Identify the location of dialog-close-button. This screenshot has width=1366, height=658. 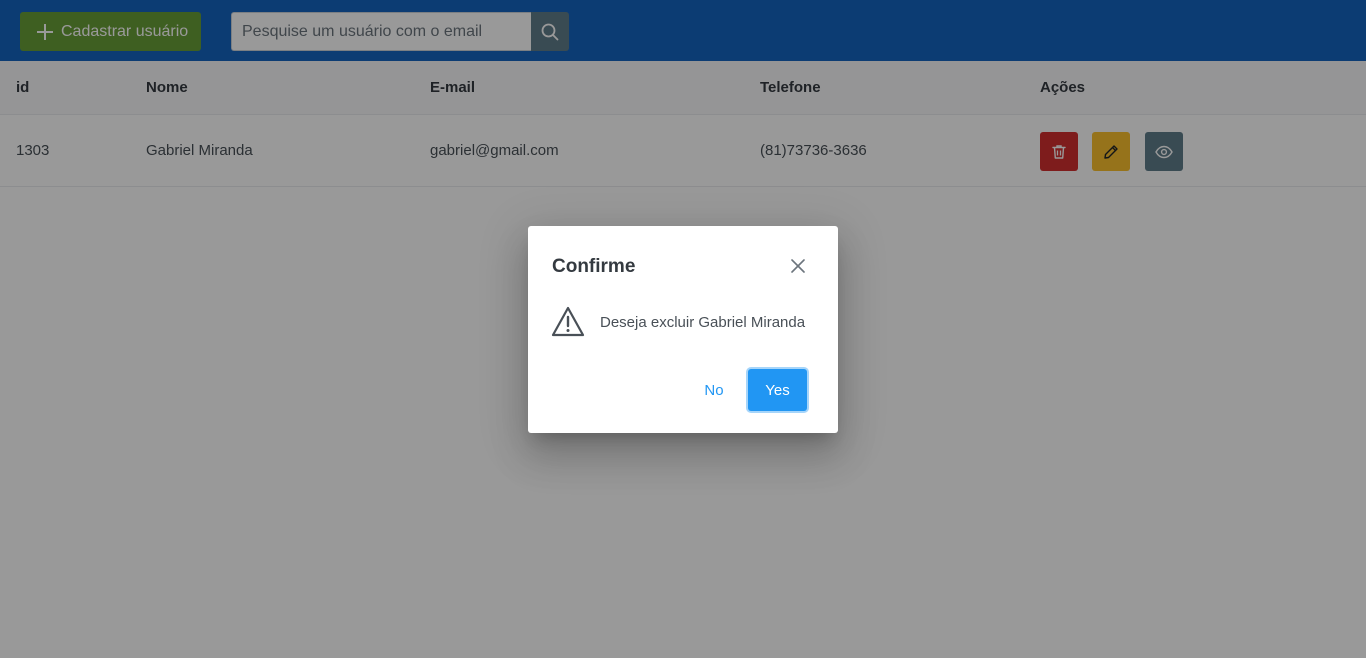
(798, 266).